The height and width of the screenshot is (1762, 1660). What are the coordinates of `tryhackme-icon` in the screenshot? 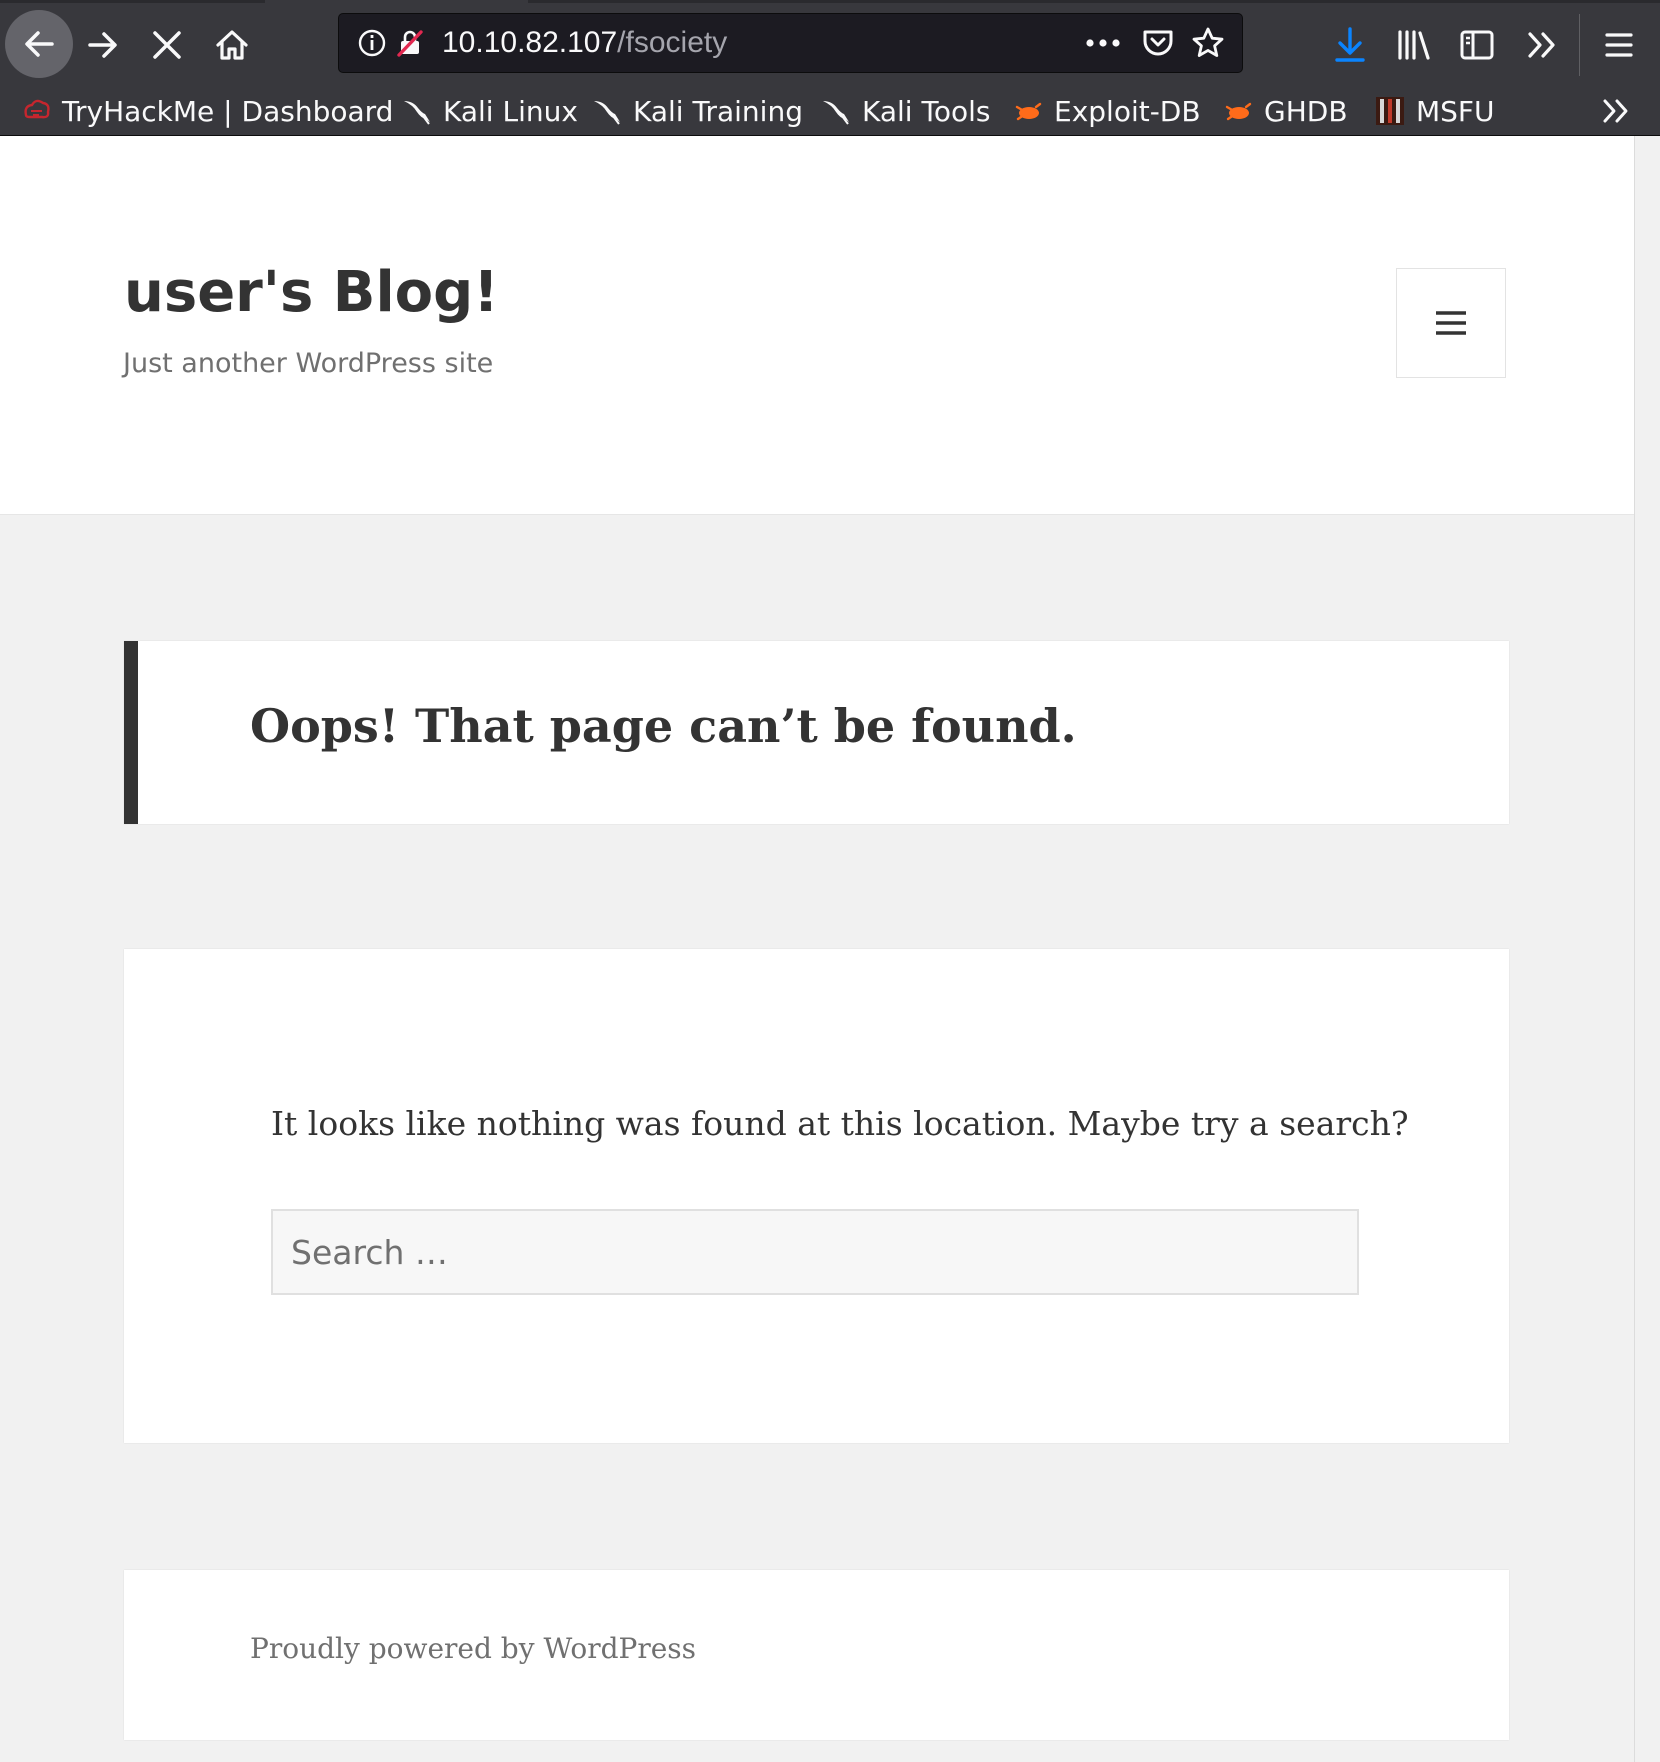 It's located at (36, 111).